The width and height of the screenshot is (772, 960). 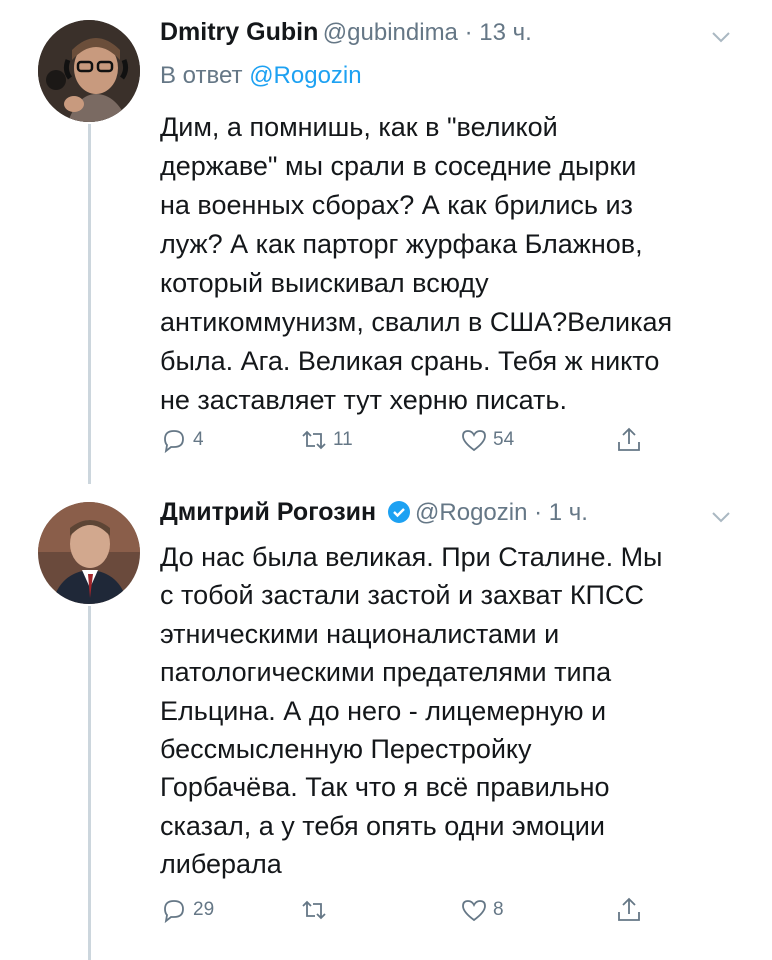 I want to click on reply-count: 29, so click(x=204, y=909).